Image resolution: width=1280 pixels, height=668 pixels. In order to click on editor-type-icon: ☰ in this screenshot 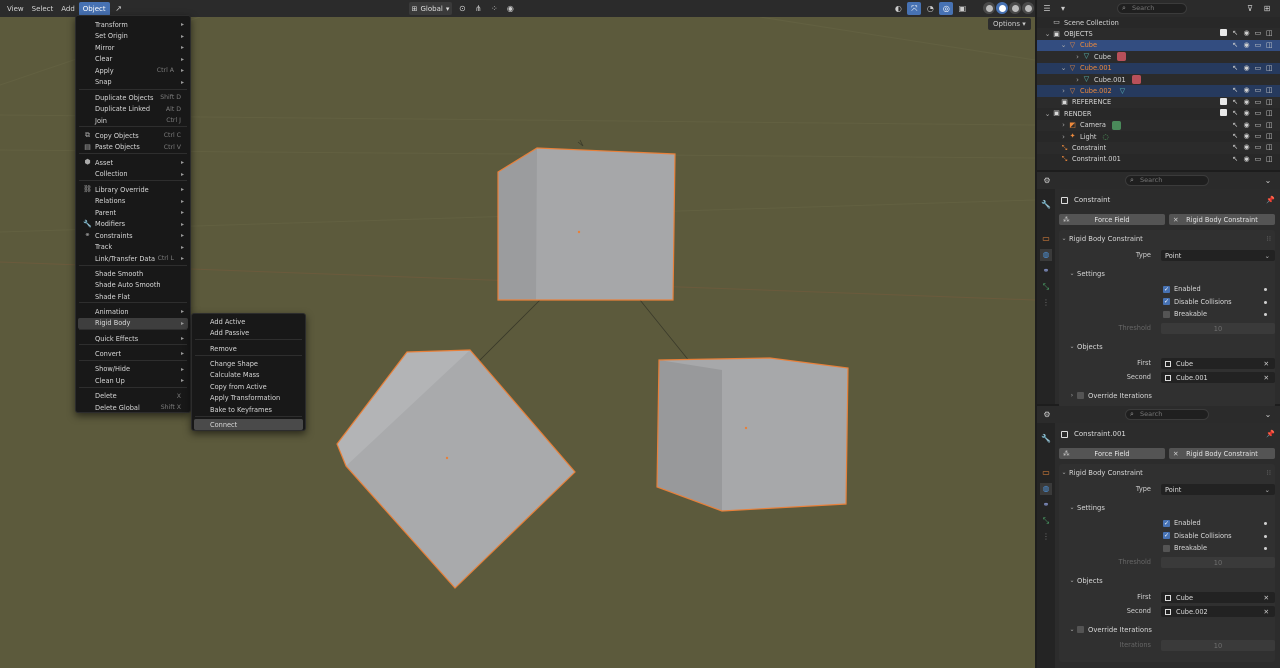, I will do `click(1047, 8)`.